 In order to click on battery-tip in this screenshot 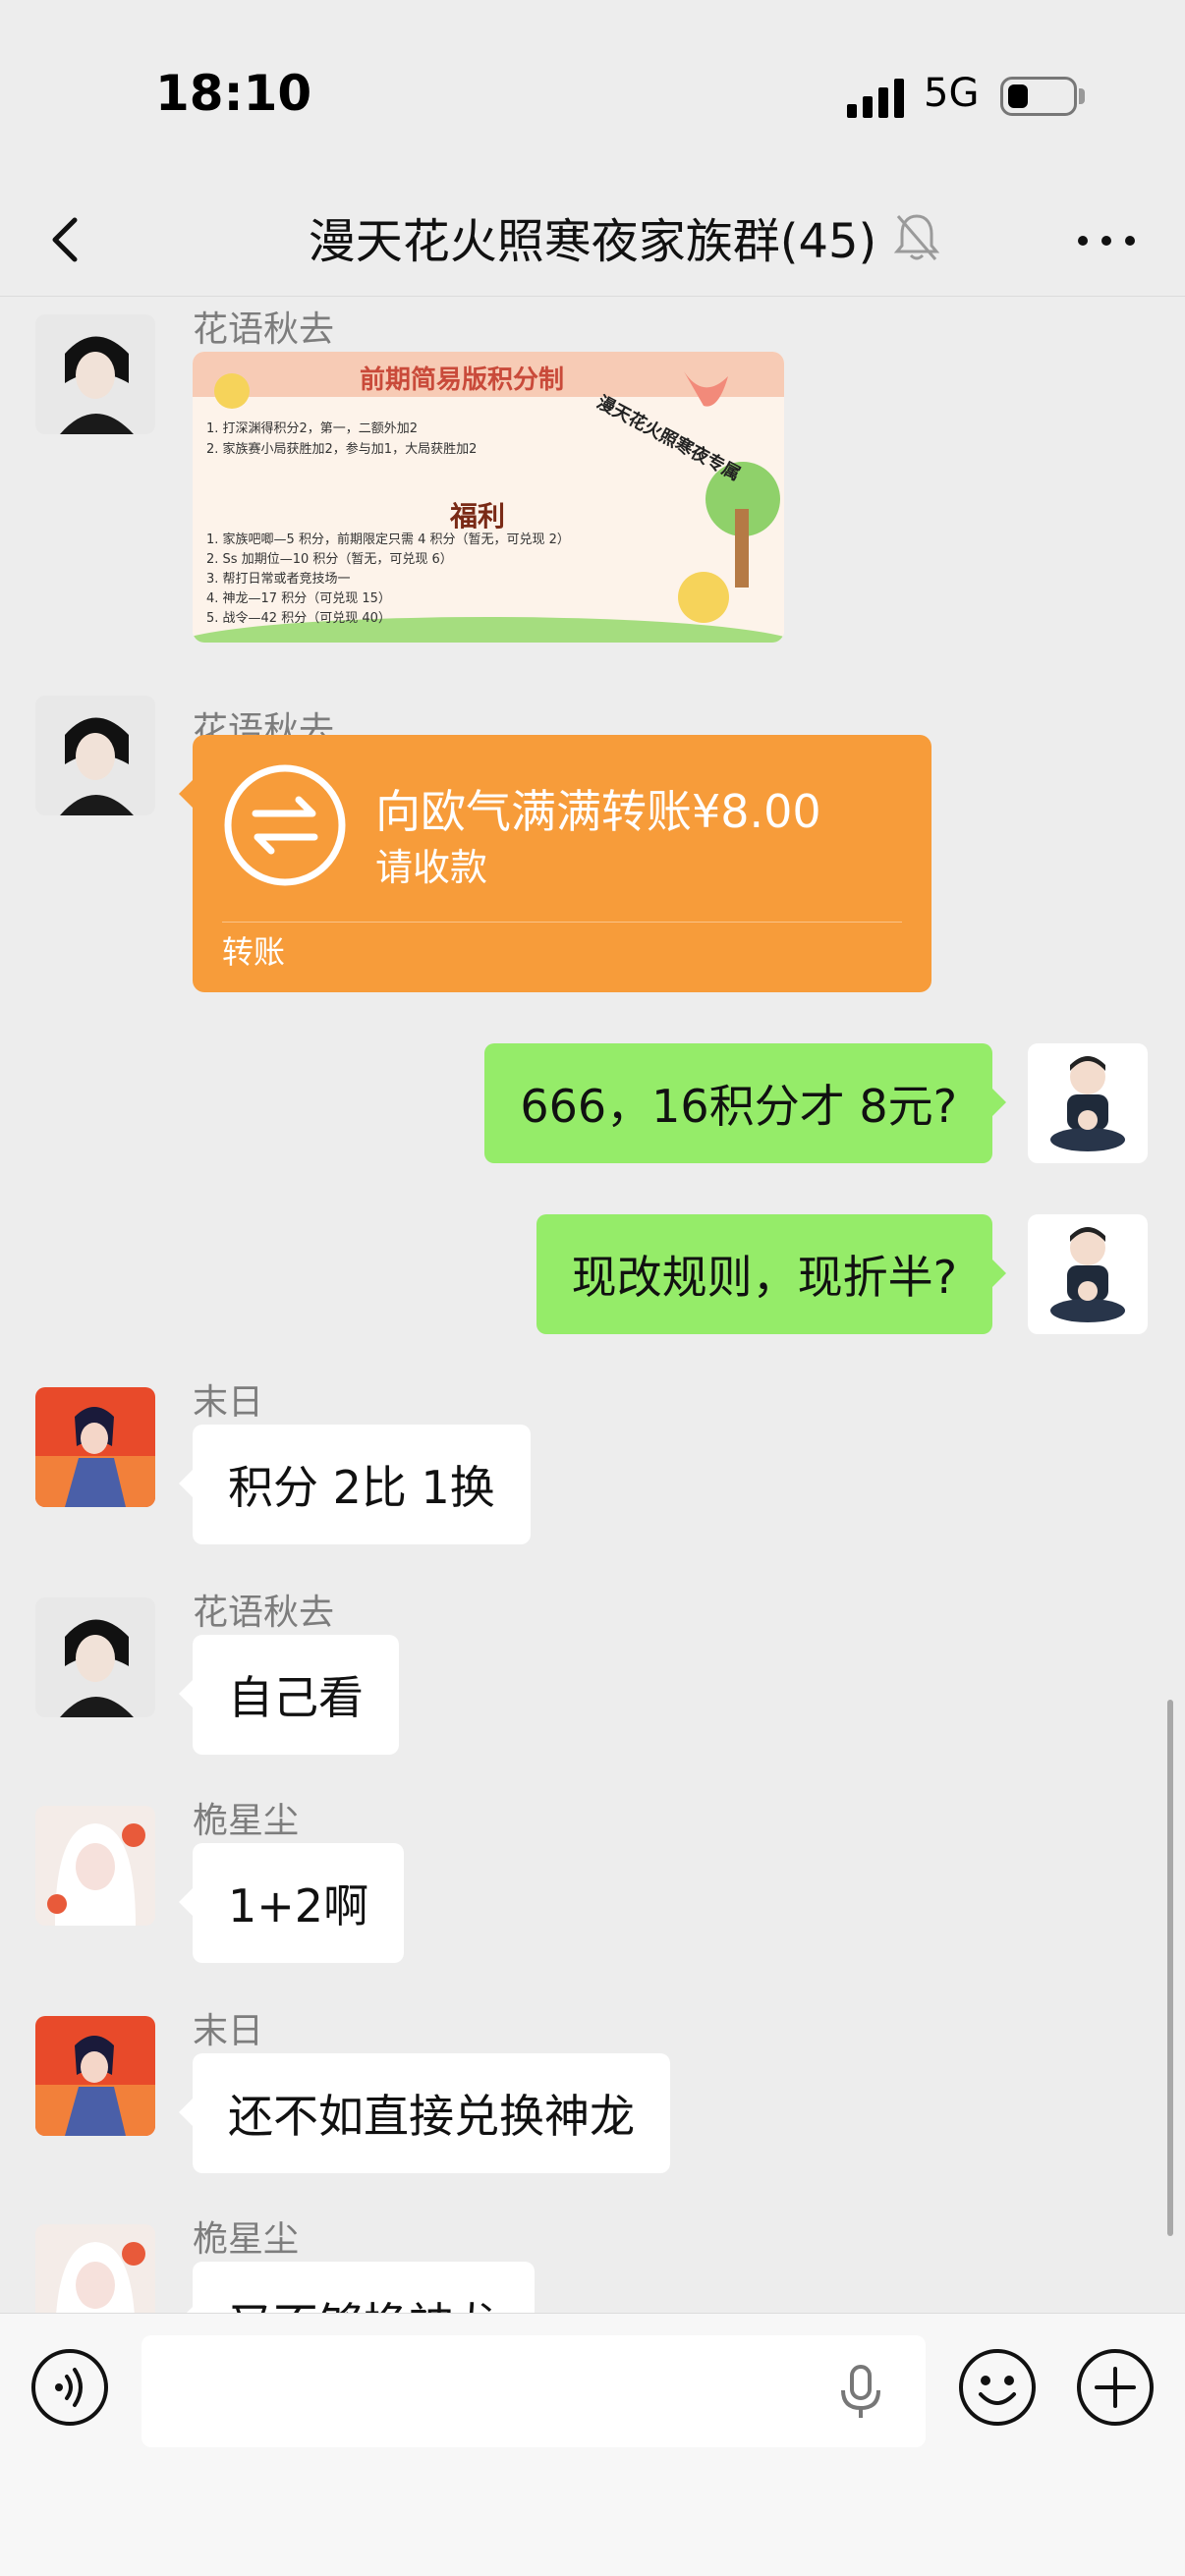, I will do `click(1082, 96)`.